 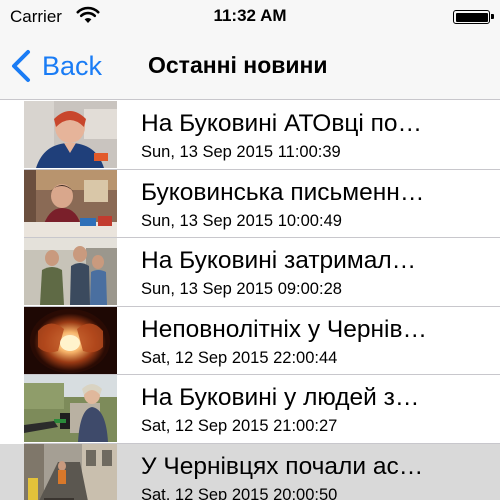 I want to click on back-button: Back, so click(x=56, y=66).